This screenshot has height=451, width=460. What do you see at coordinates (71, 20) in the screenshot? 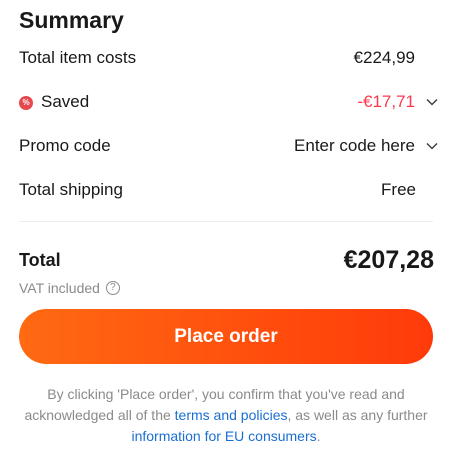
I see `summary-title: Summary` at bounding box center [71, 20].